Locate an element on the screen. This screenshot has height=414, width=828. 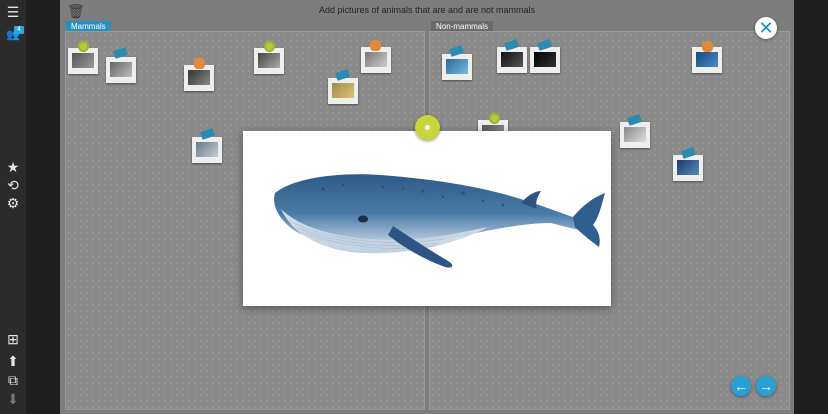
whale-image is located at coordinates (439, 221).